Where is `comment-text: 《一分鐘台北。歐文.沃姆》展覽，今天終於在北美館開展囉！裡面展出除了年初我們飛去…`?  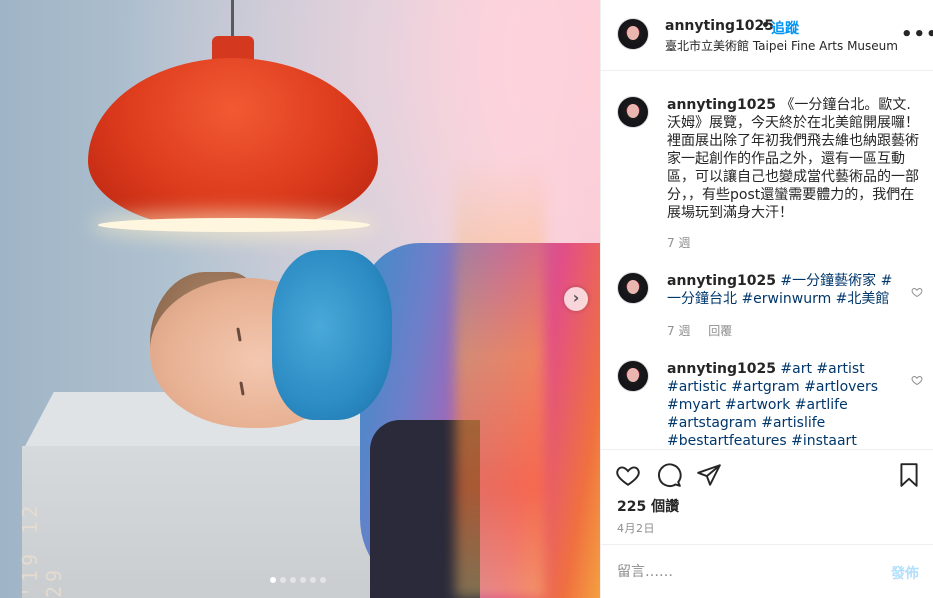
comment-text: 《一分鐘台北。歐文.沃姆》展覽，今天終於在北美館開展囉！裡面展出除了年初我們飛去… is located at coordinates (793, 159).